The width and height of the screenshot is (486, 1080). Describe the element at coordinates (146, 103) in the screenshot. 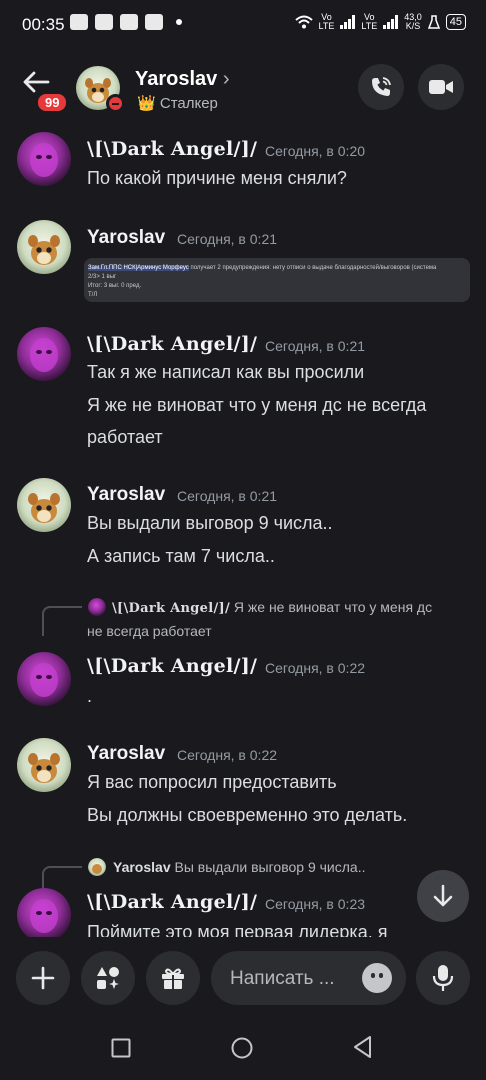

I see `crown-icon: 👑` at that location.